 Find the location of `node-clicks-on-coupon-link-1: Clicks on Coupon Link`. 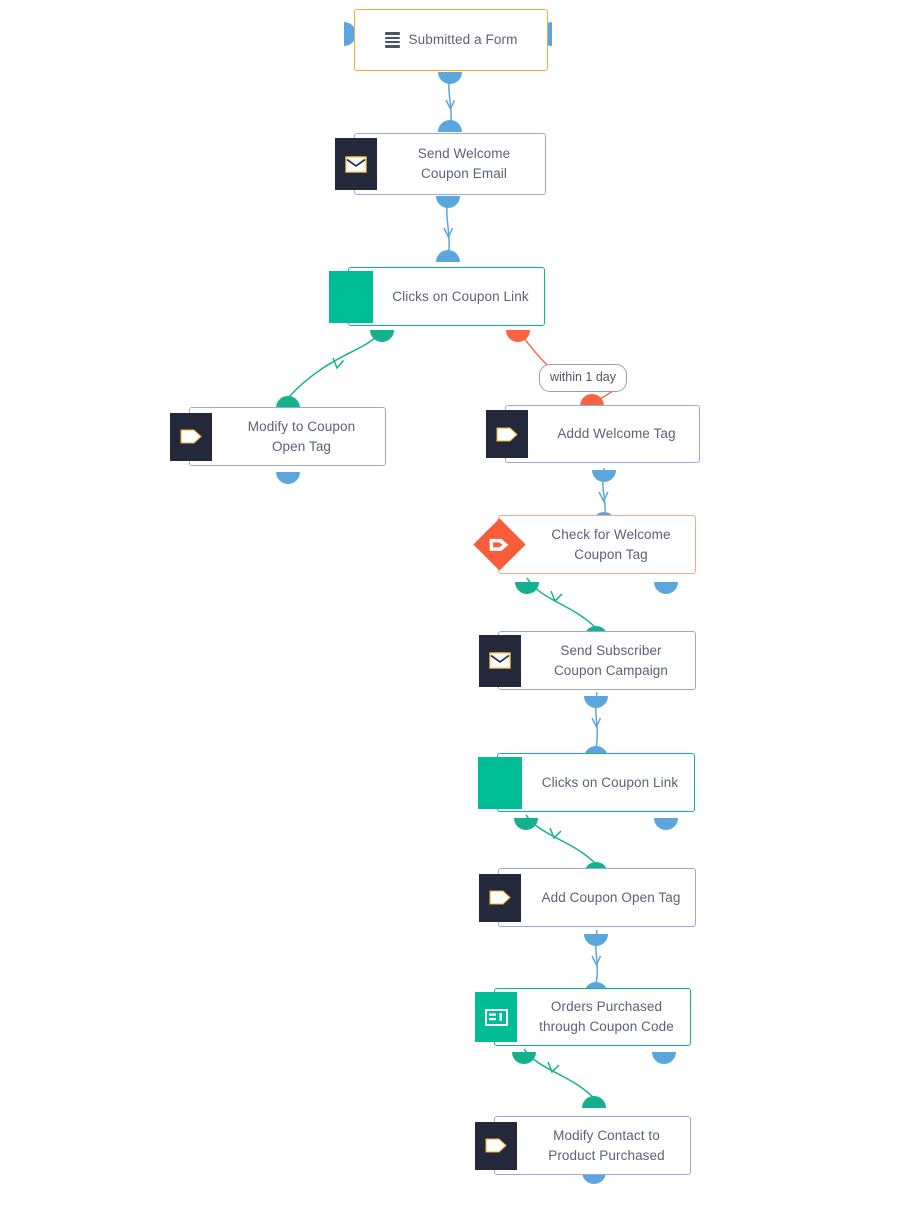

node-clicks-on-coupon-link-1: Clicks on Coupon Link is located at coordinates (437, 296).